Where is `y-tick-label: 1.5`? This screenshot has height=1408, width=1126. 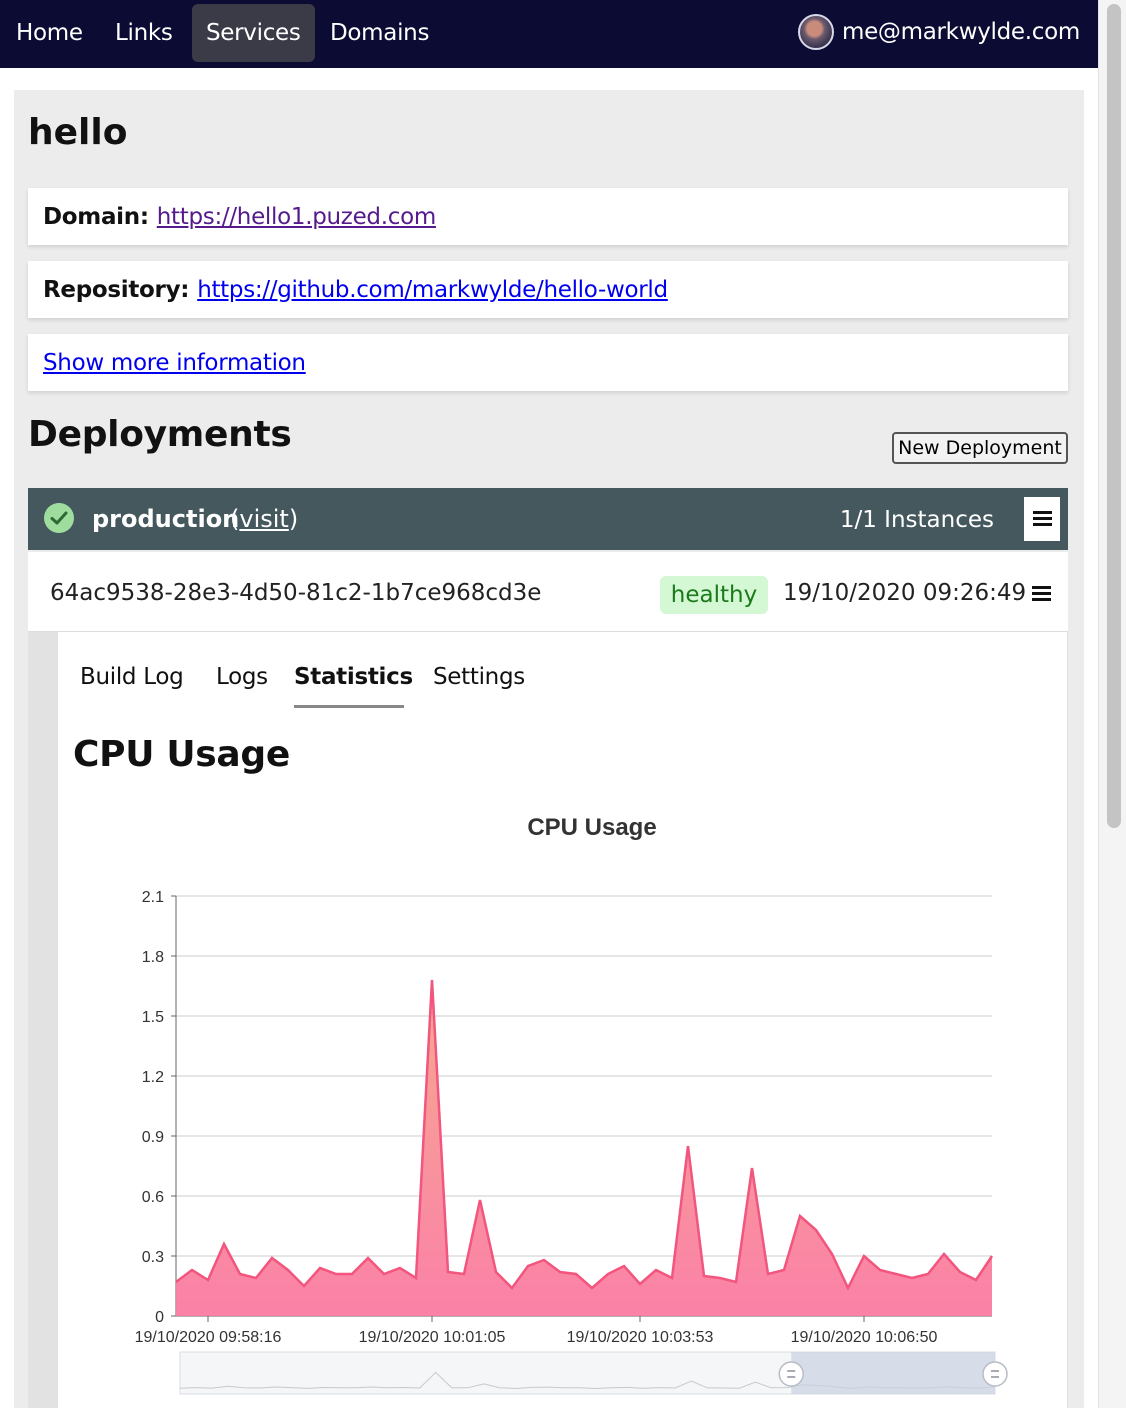
y-tick-label: 1.5 is located at coordinates (153, 1017).